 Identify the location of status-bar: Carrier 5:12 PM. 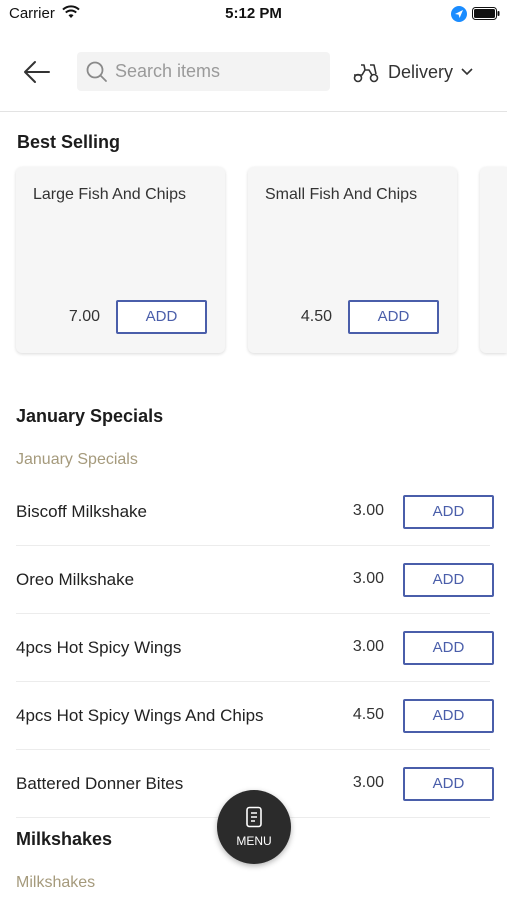
(253, 14).